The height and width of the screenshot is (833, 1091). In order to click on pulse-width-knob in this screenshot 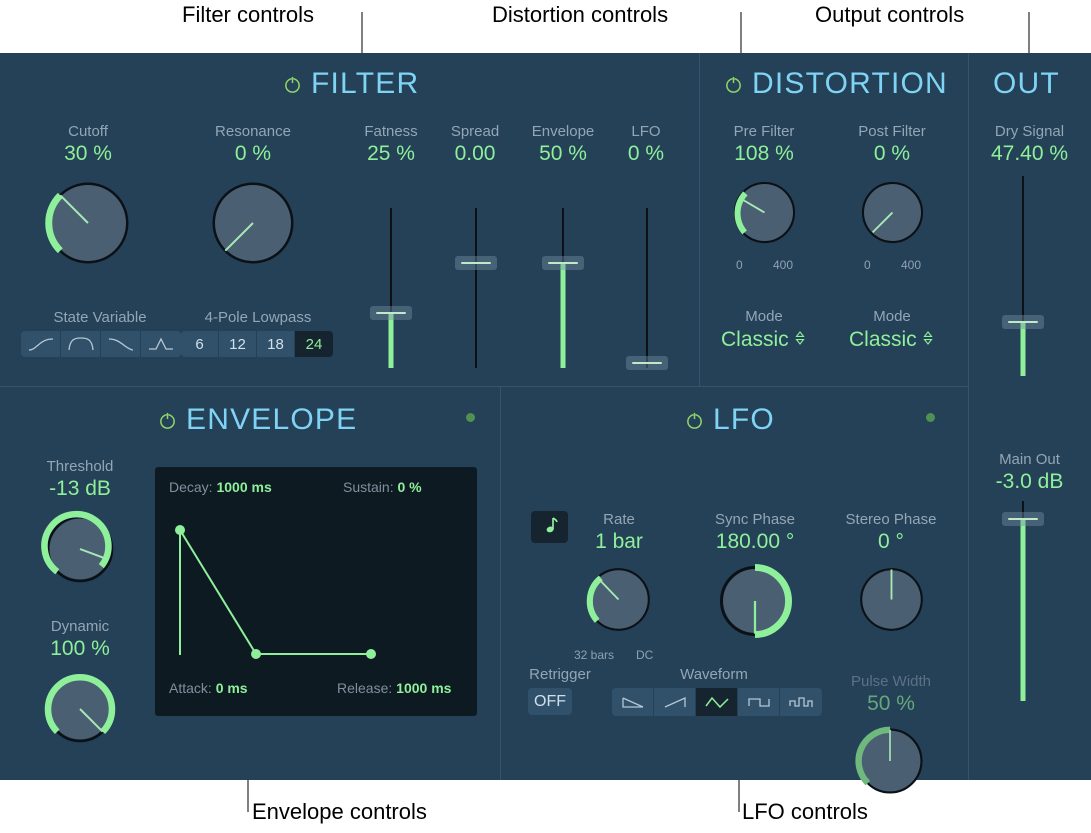, I will do `click(890, 761)`.